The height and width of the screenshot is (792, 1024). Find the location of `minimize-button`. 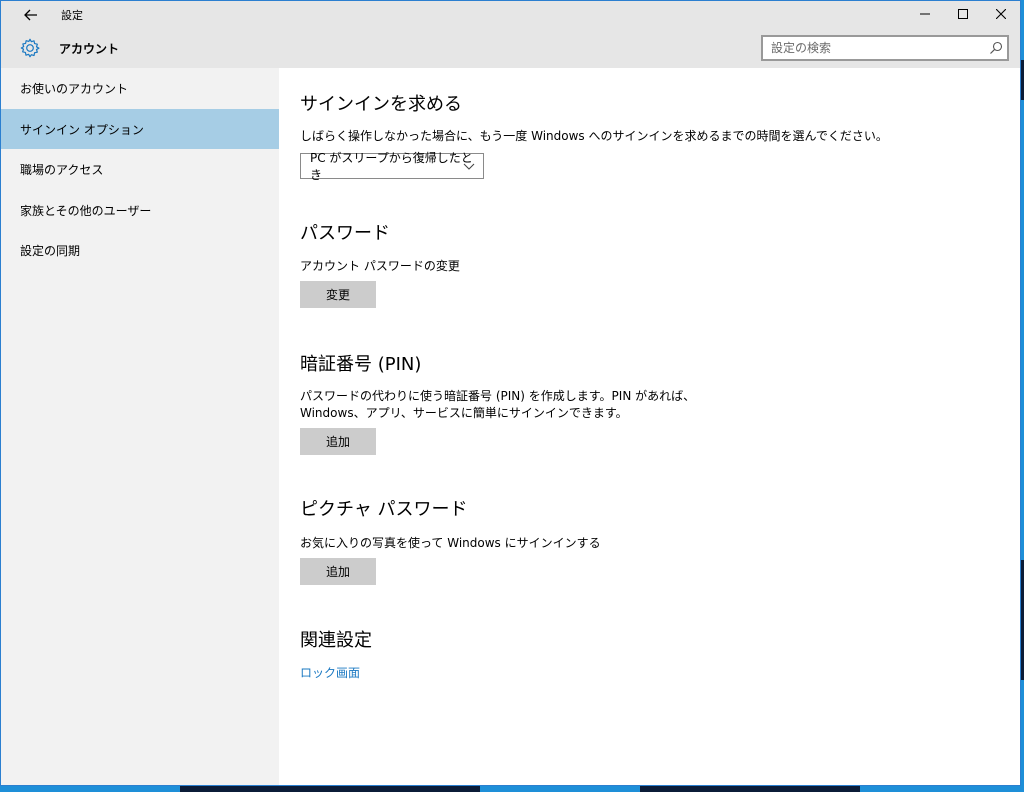

minimize-button is located at coordinates (925, 14).